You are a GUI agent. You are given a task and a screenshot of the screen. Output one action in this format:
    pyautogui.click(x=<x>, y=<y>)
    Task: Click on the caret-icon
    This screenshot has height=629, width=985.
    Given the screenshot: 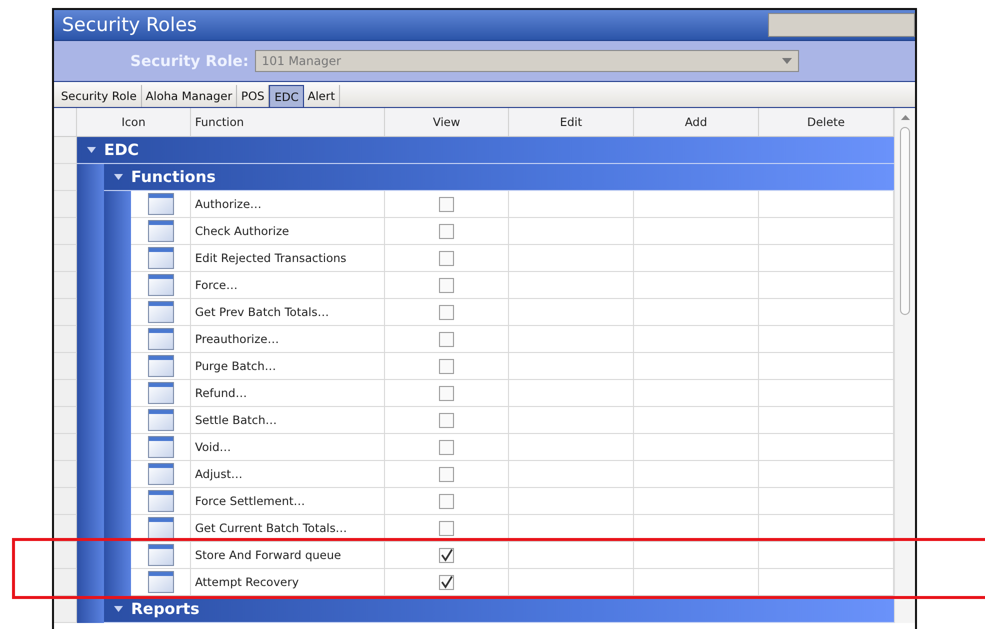 What is the action you would take?
    pyautogui.click(x=787, y=61)
    